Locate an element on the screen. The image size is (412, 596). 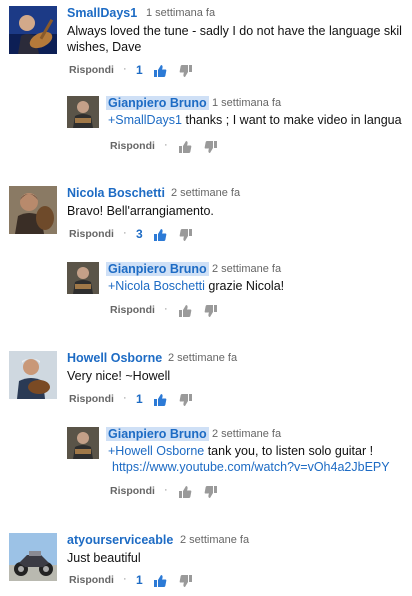
comment-author: SmallDays1 is located at coordinates (102, 13).